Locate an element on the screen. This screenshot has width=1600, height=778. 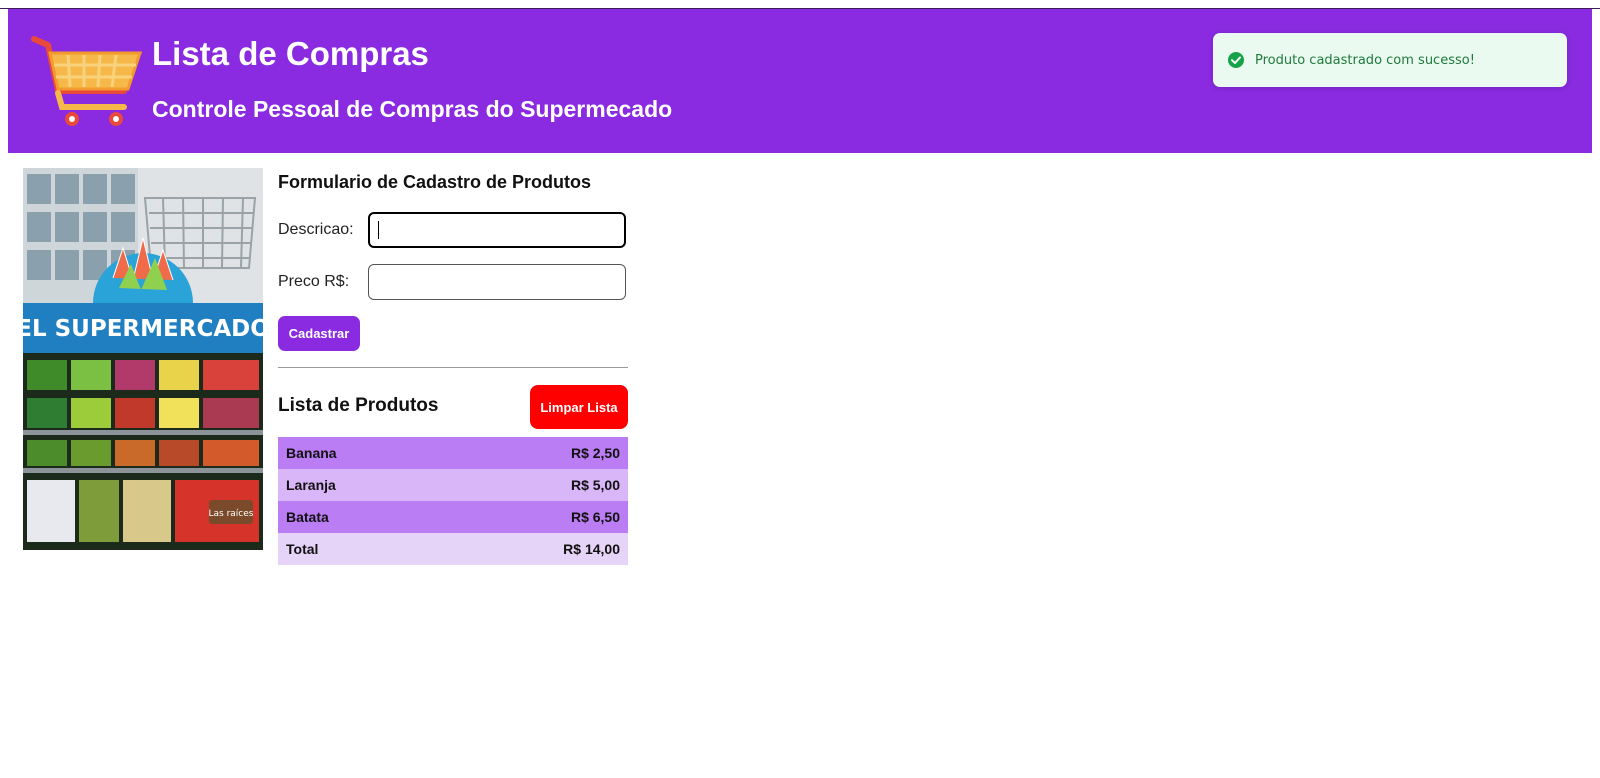
toast-message: Produto cadastrado com sucesso! is located at coordinates (1365, 60).